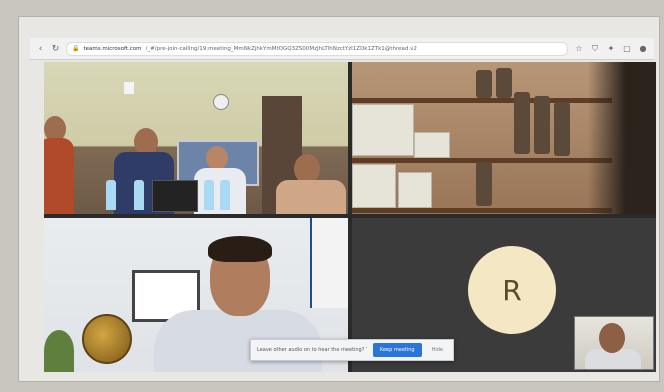  Describe the element at coordinates (622, 138) in the screenshot. I see `person-shadow` at that location.